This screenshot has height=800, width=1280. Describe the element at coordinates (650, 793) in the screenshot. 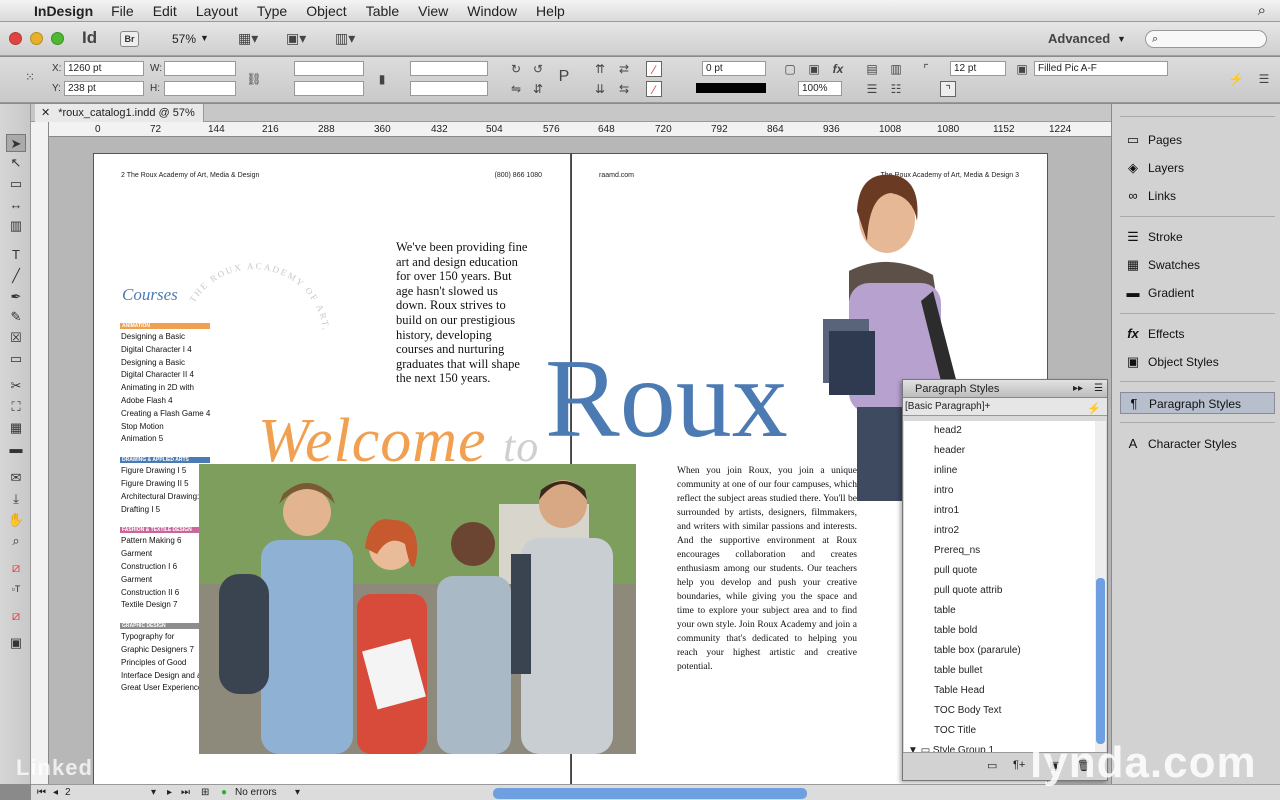

I see `horizontal-scroll-thumb` at that location.